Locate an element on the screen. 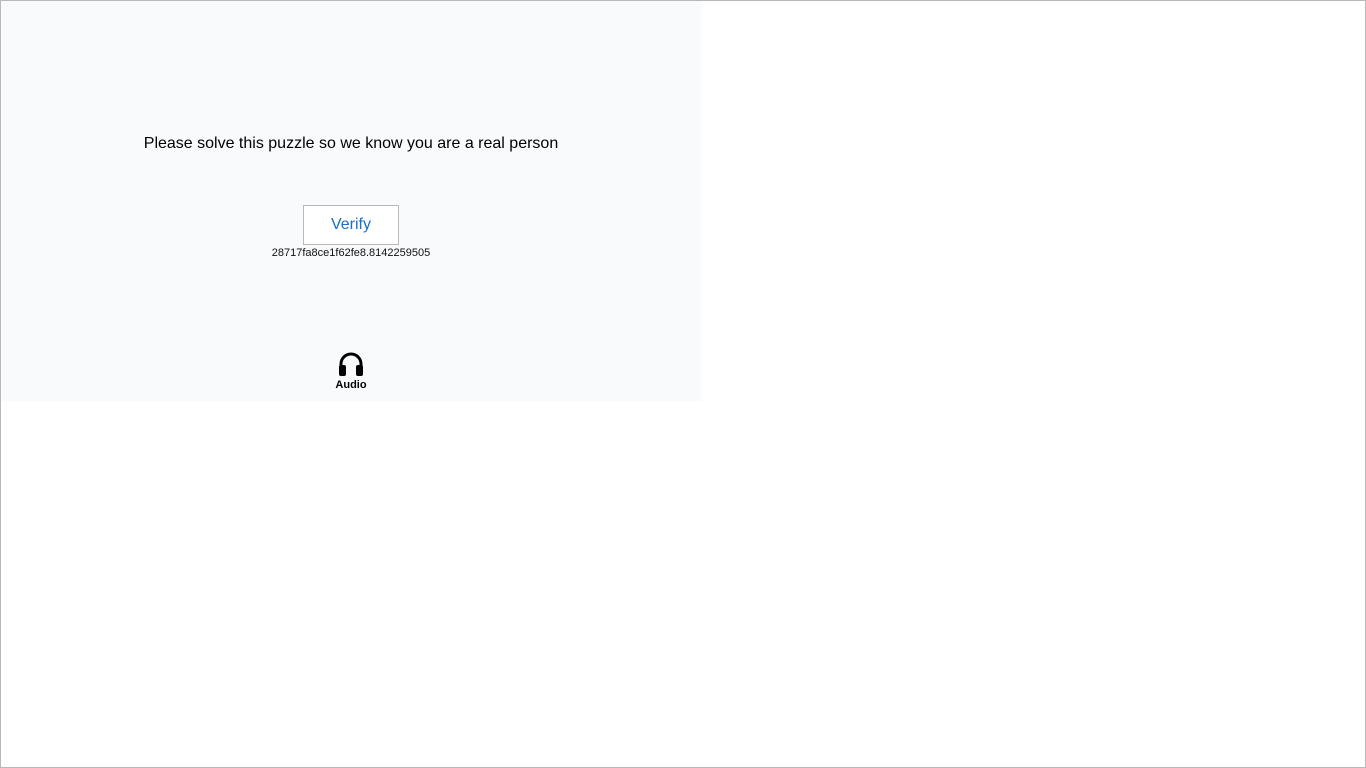 The height and width of the screenshot is (768, 1366). audio-challenge-button: Audio is located at coordinates (351, 372).